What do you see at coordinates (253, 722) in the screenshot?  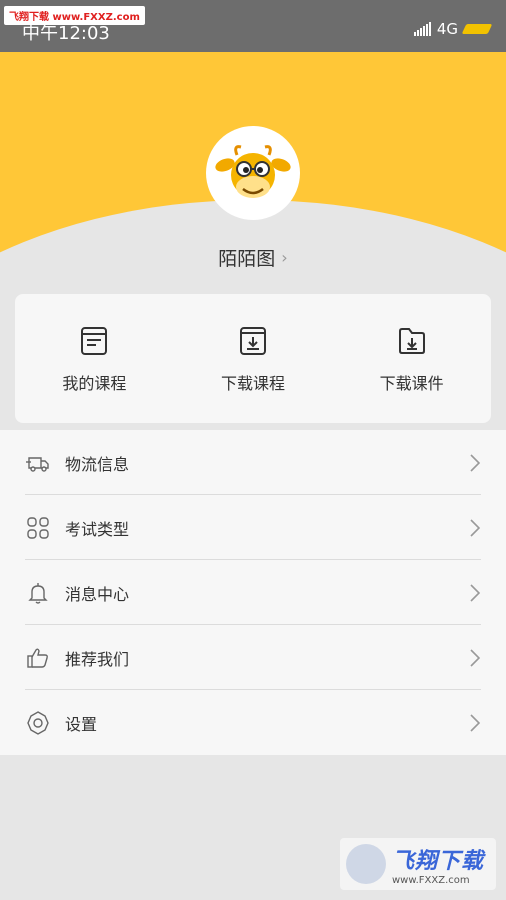 I see `menu-item-settings: 设置` at bounding box center [253, 722].